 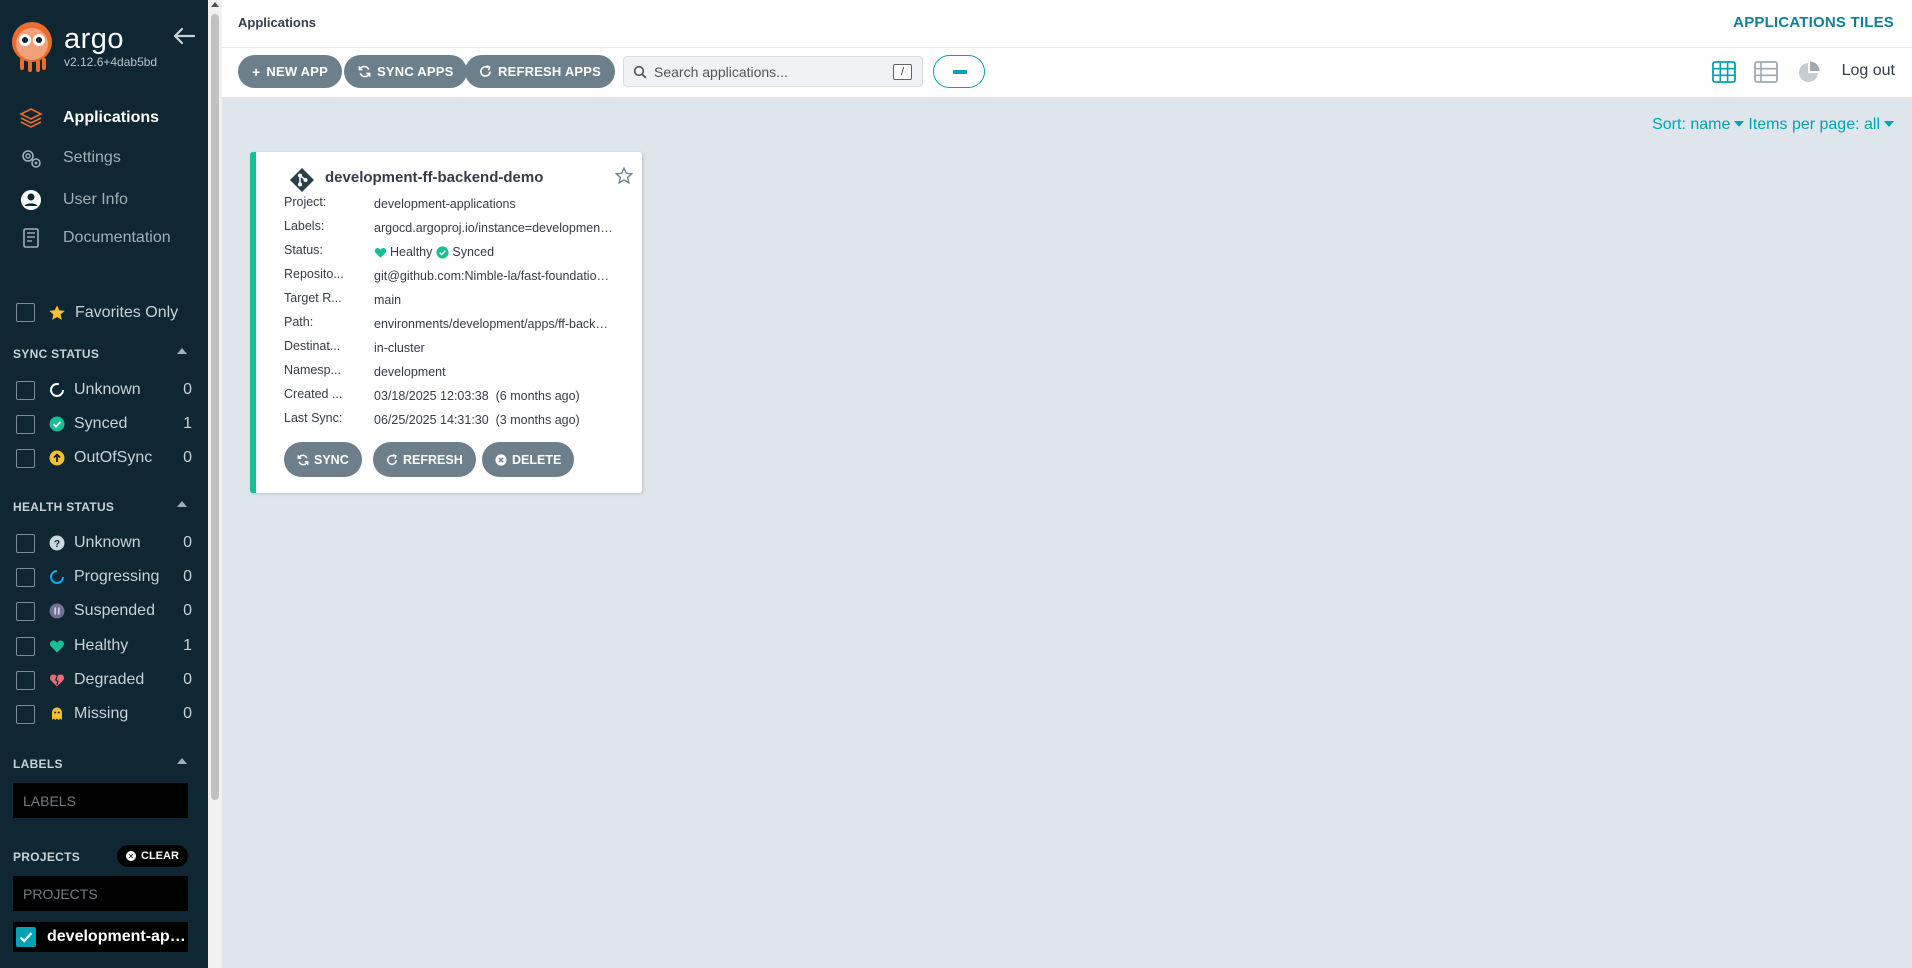 I want to click on checkmark-icon, so click(x=26, y=937).